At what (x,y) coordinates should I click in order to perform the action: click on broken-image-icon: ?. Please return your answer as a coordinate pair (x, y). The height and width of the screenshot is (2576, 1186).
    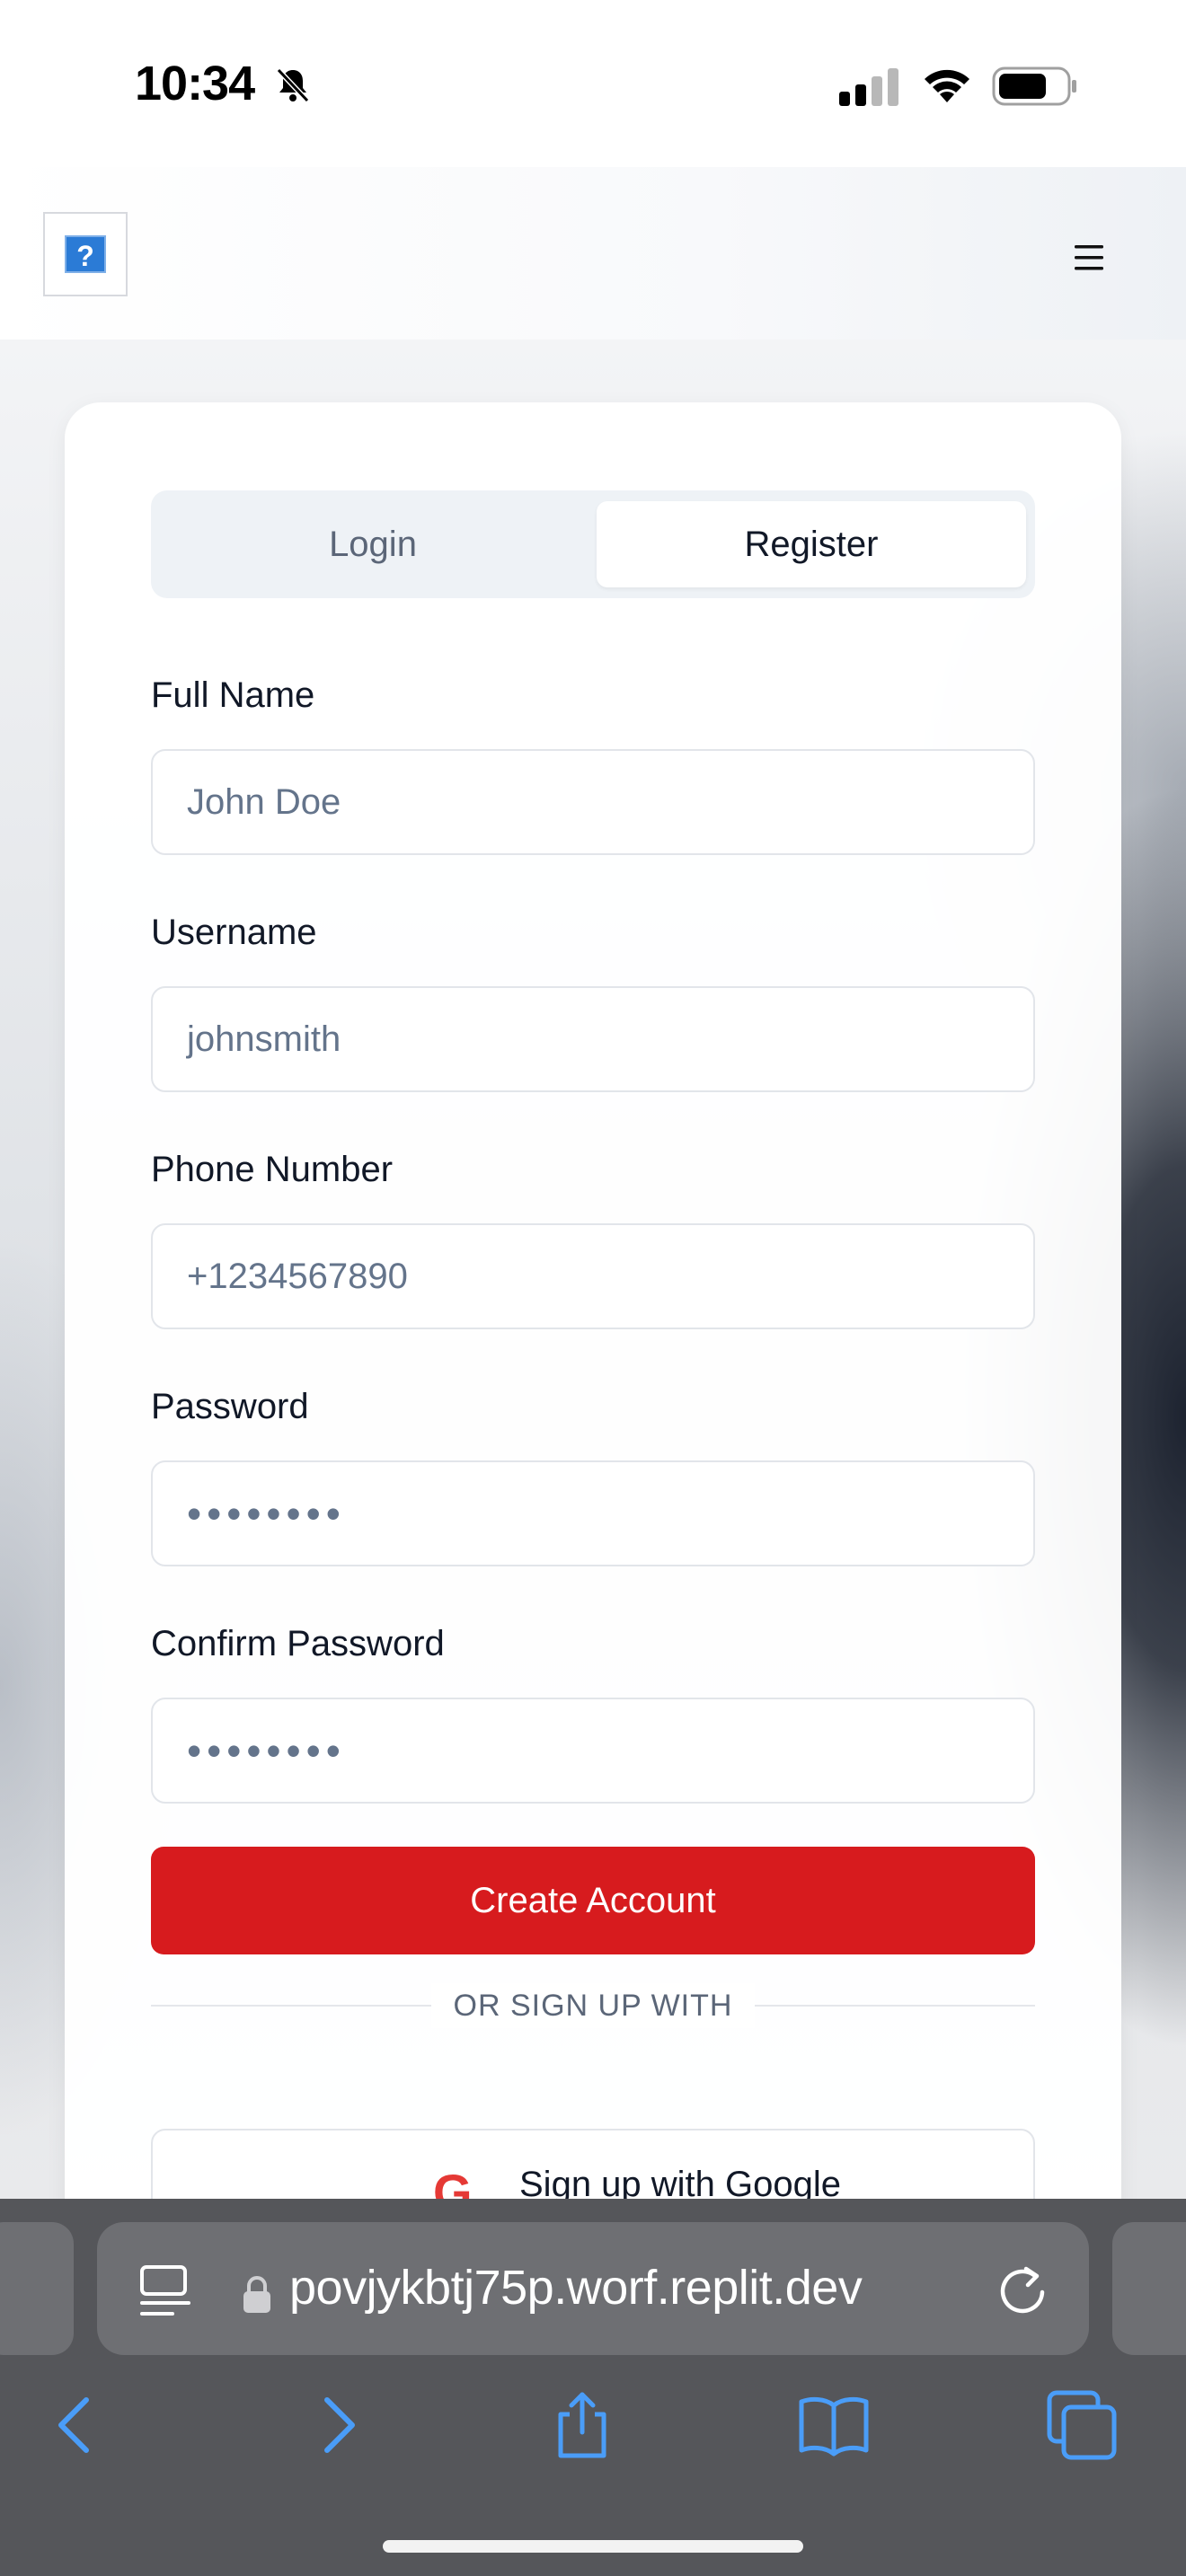
    Looking at the image, I should click on (85, 254).